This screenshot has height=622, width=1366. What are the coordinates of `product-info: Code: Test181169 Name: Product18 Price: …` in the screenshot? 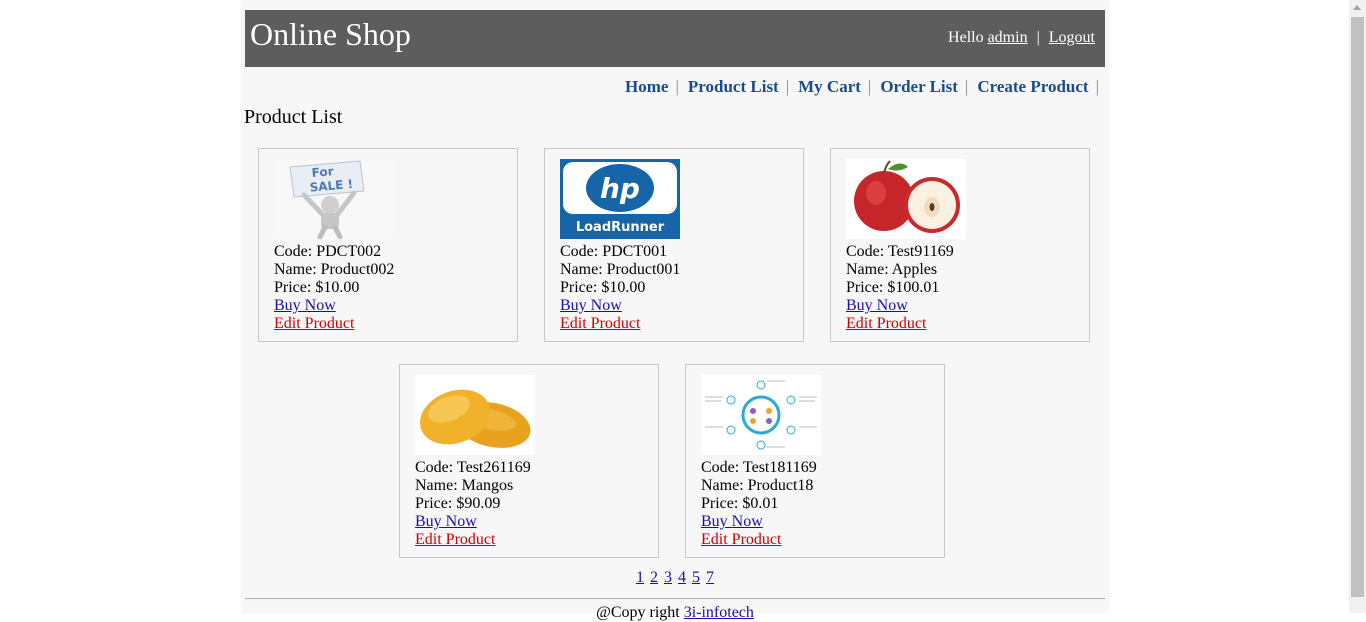 It's located at (759, 504).